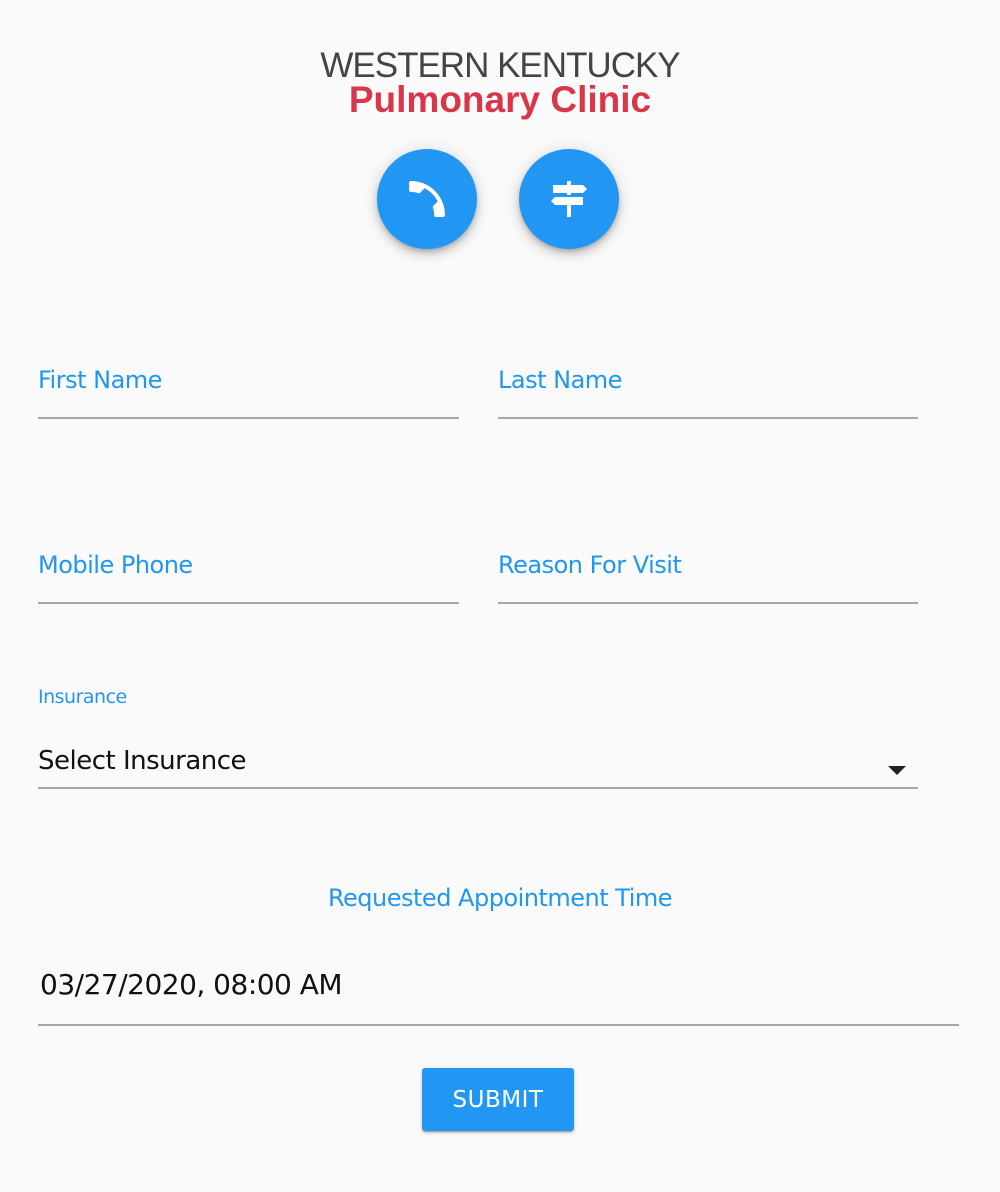 This screenshot has width=1000, height=1192. I want to click on appointment-underline, so click(498, 1025).